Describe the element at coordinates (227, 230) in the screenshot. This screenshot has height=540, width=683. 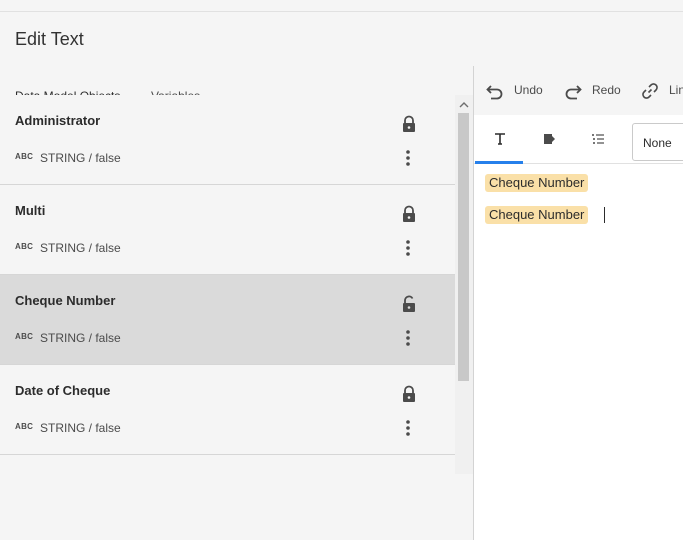
I see `list-item: Multi ABC STRING / false` at that location.